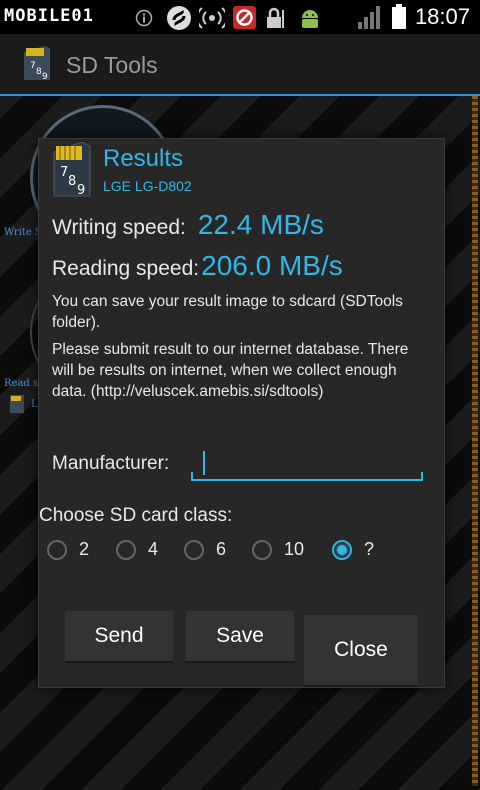  What do you see at coordinates (275, 17) in the screenshot?
I see `lock-icon` at bounding box center [275, 17].